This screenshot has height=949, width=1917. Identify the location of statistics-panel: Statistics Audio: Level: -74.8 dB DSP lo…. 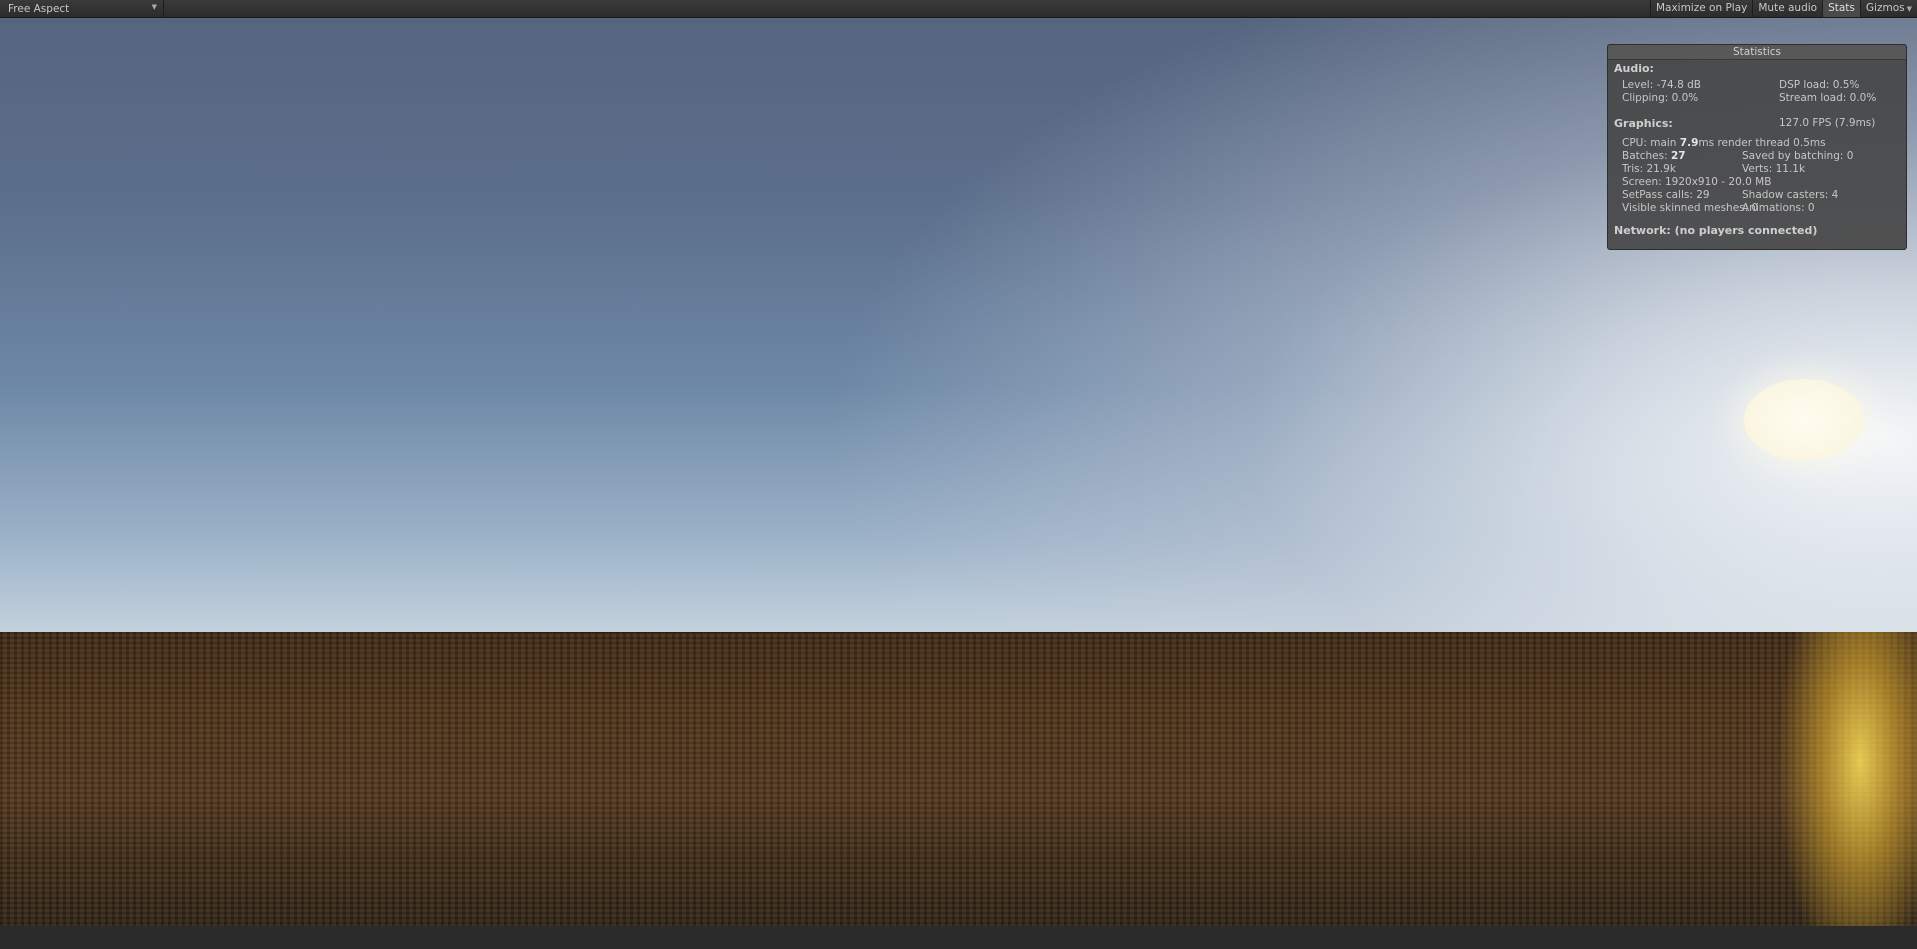
(1757, 147).